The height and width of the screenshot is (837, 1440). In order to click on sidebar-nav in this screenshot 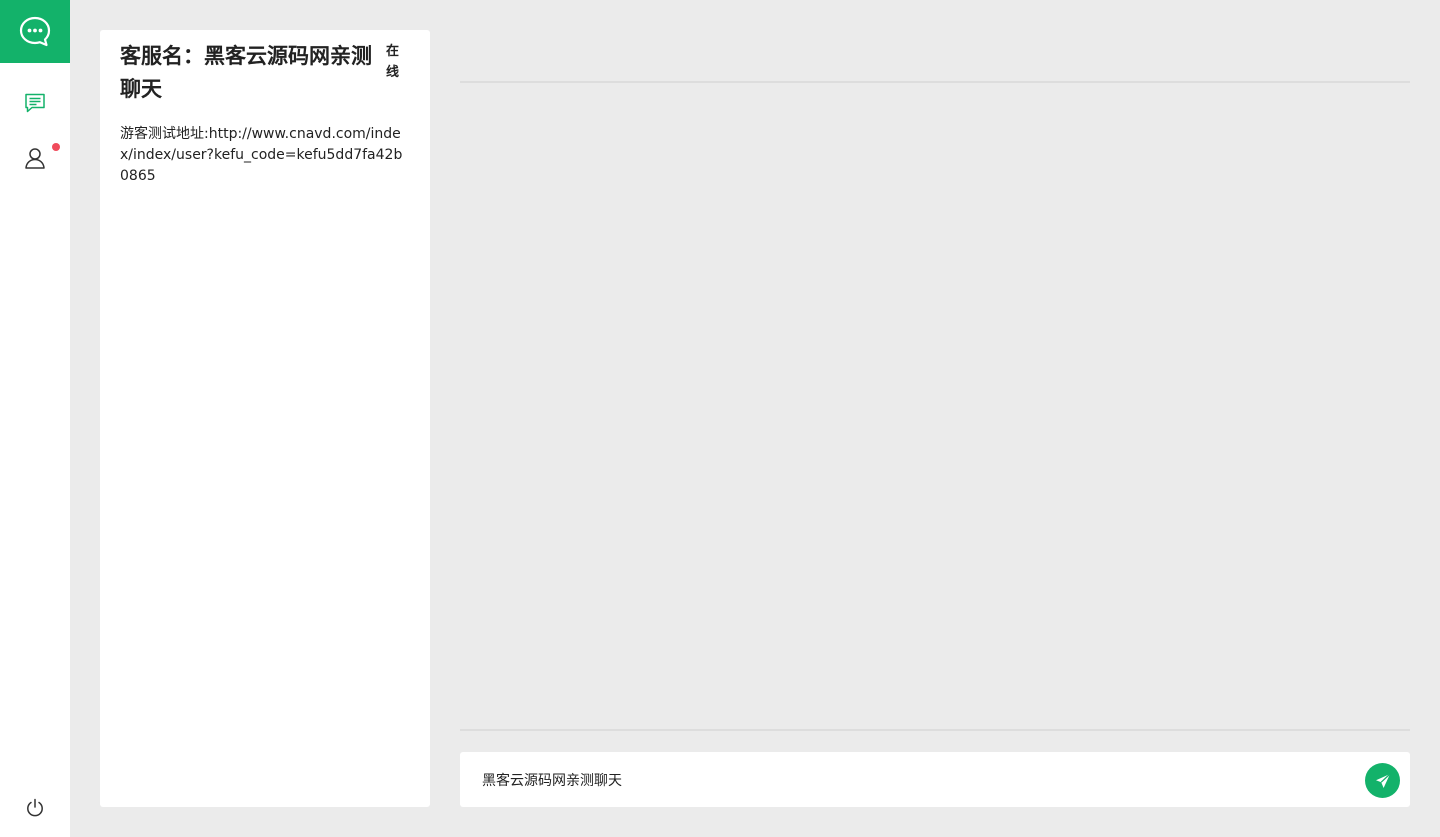, I will do `click(35, 418)`.